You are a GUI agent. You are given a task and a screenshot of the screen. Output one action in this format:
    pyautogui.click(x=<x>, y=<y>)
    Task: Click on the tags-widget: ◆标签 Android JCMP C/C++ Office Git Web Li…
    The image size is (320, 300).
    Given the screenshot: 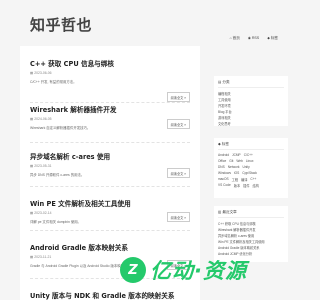 What is the action you would take?
    pyautogui.click(x=251, y=168)
    